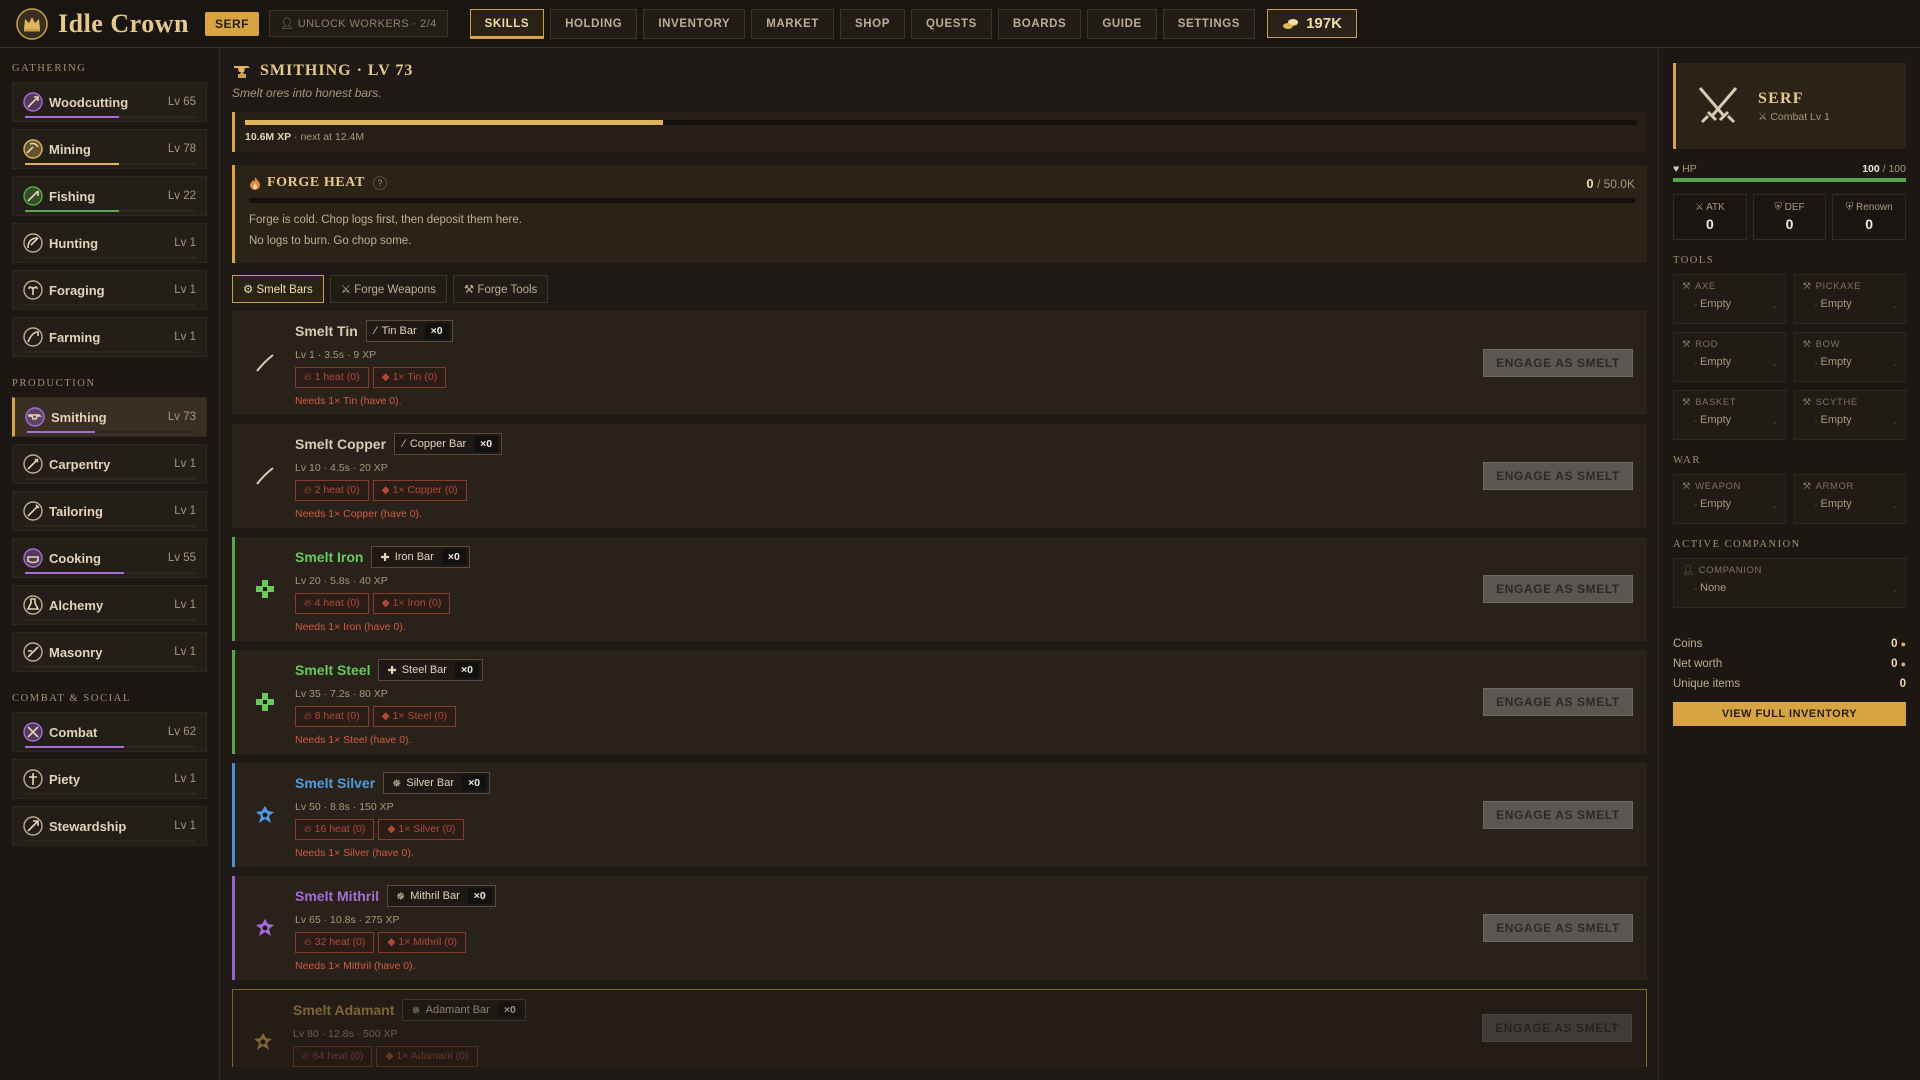 This screenshot has width=1920, height=1080. What do you see at coordinates (1849, 415) in the screenshot?
I see `slot-scythe: ⚒ SCYTHE Empty - -` at bounding box center [1849, 415].